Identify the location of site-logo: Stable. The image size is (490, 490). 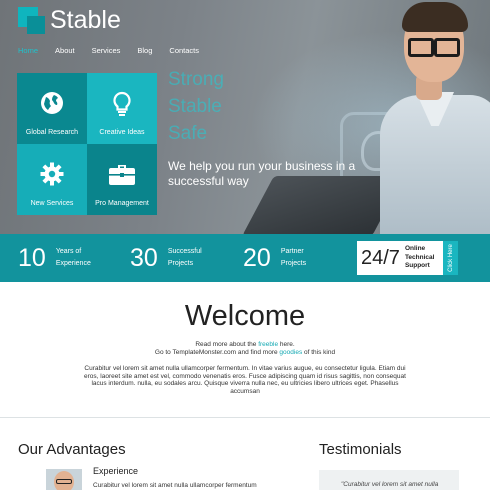
(69, 20).